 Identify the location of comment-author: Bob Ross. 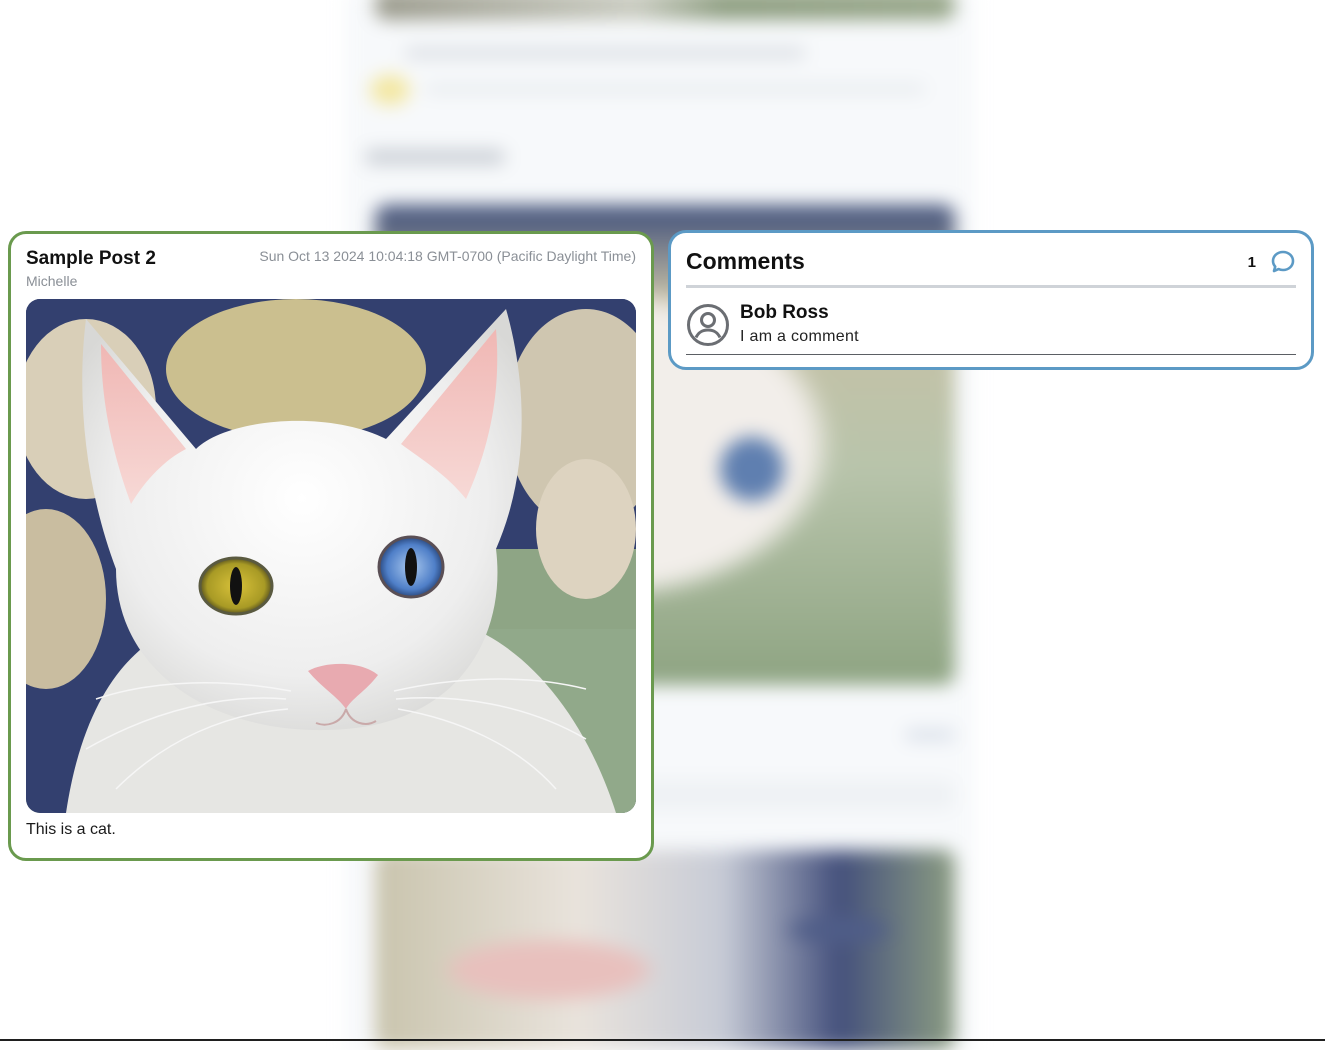
(784, 312).